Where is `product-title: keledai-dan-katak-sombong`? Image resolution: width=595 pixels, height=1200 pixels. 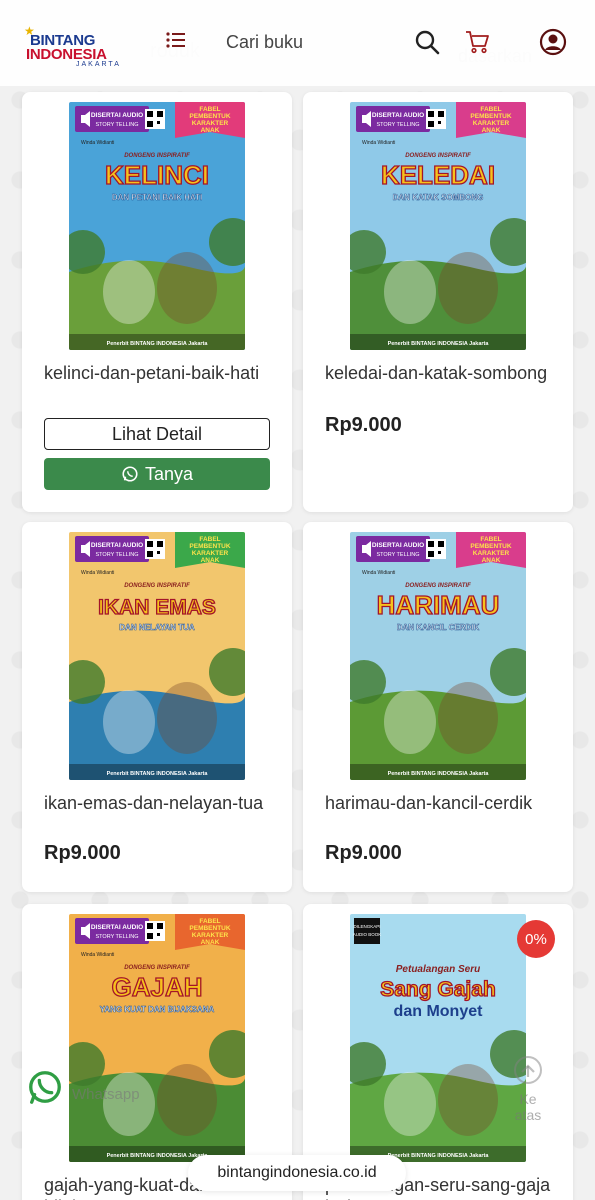
product-title: keledai-dan-katak-sombong is located at coordinates (440, 373).